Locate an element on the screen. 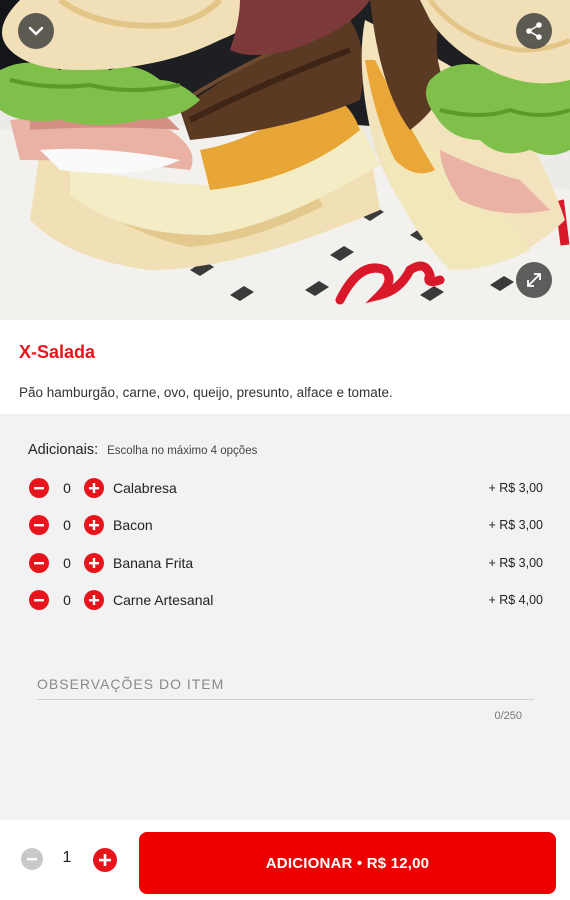 This screenshot has width=570, height=900. option-name: Bacon is located at coordinates (133, 525).